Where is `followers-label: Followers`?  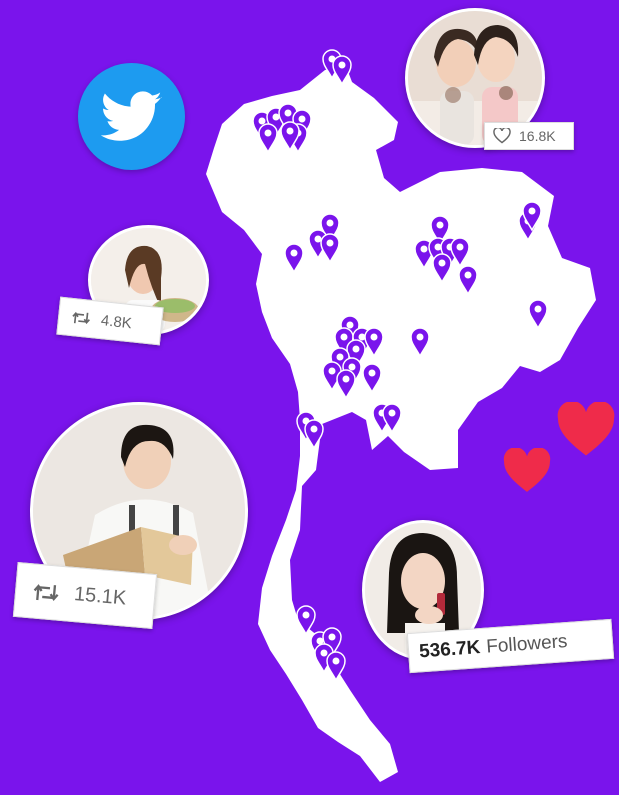 followers-label: Followers is located at coordinates (527, 644).